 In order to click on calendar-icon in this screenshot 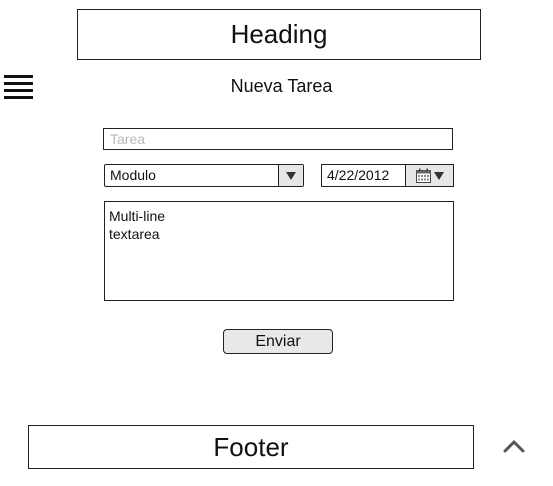, I will do `click(423, 175)`.